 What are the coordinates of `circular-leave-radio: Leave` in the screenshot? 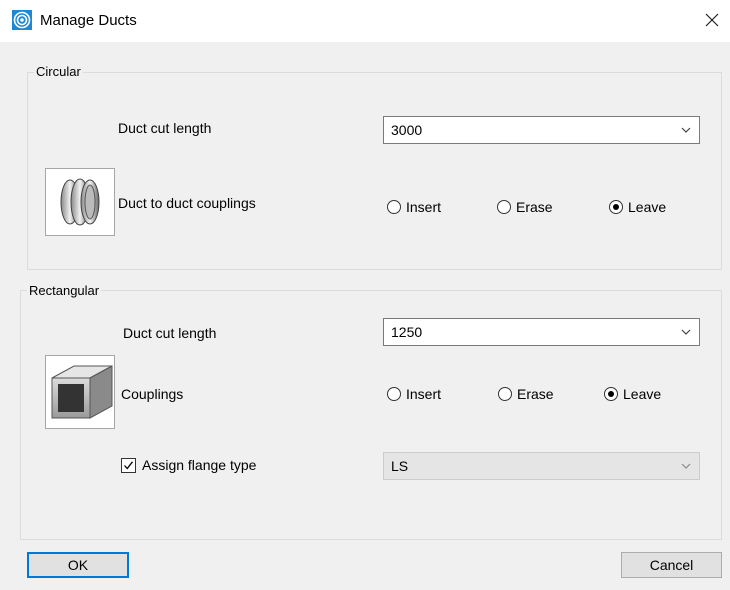 It's located at (644, 208).